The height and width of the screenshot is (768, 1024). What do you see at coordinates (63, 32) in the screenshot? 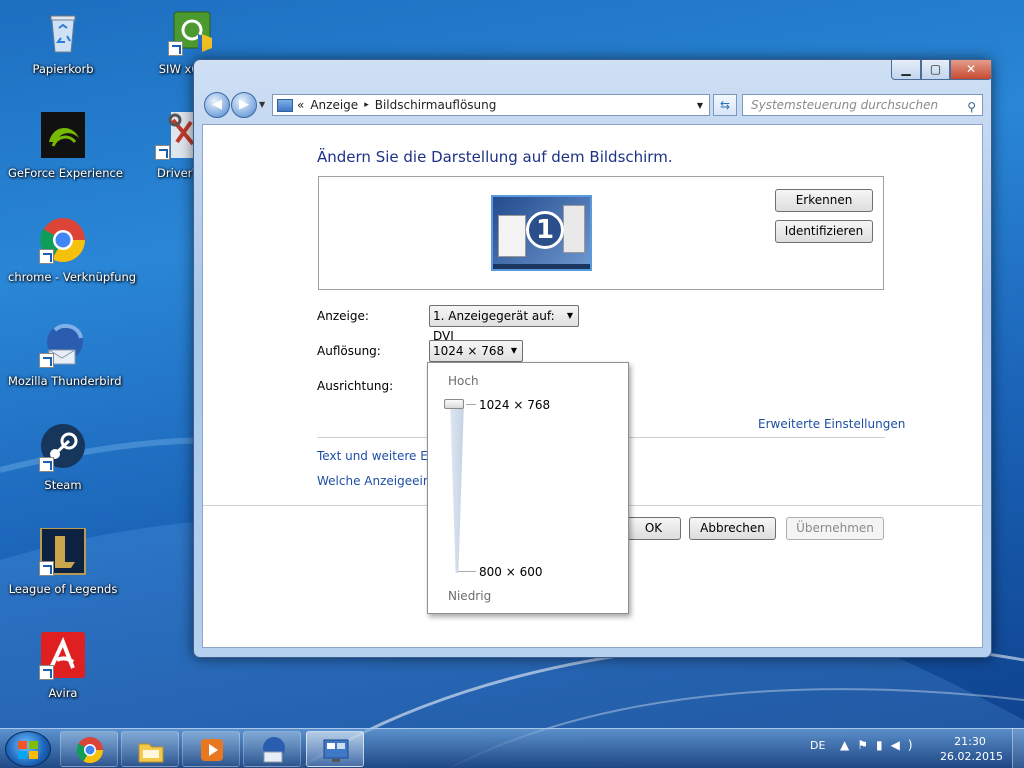
I see `recycle-bin-icon` at bounding box center [63, 32].